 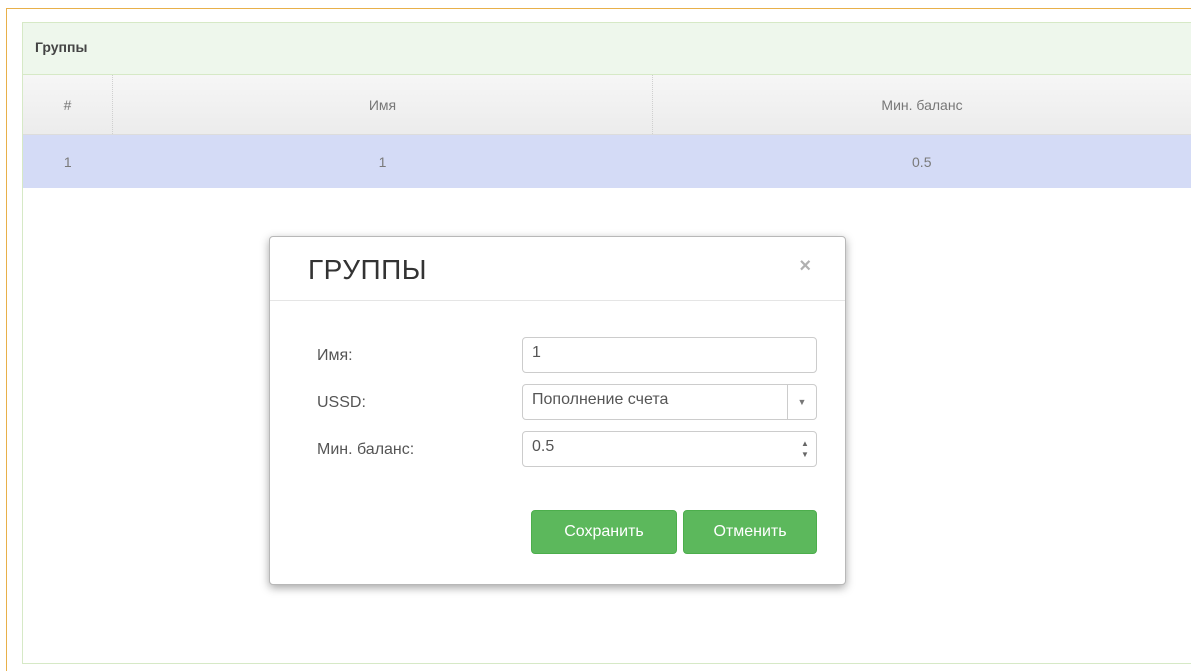 I want to click on cell-min-balance: 0.5, so click(x=921, y=161).